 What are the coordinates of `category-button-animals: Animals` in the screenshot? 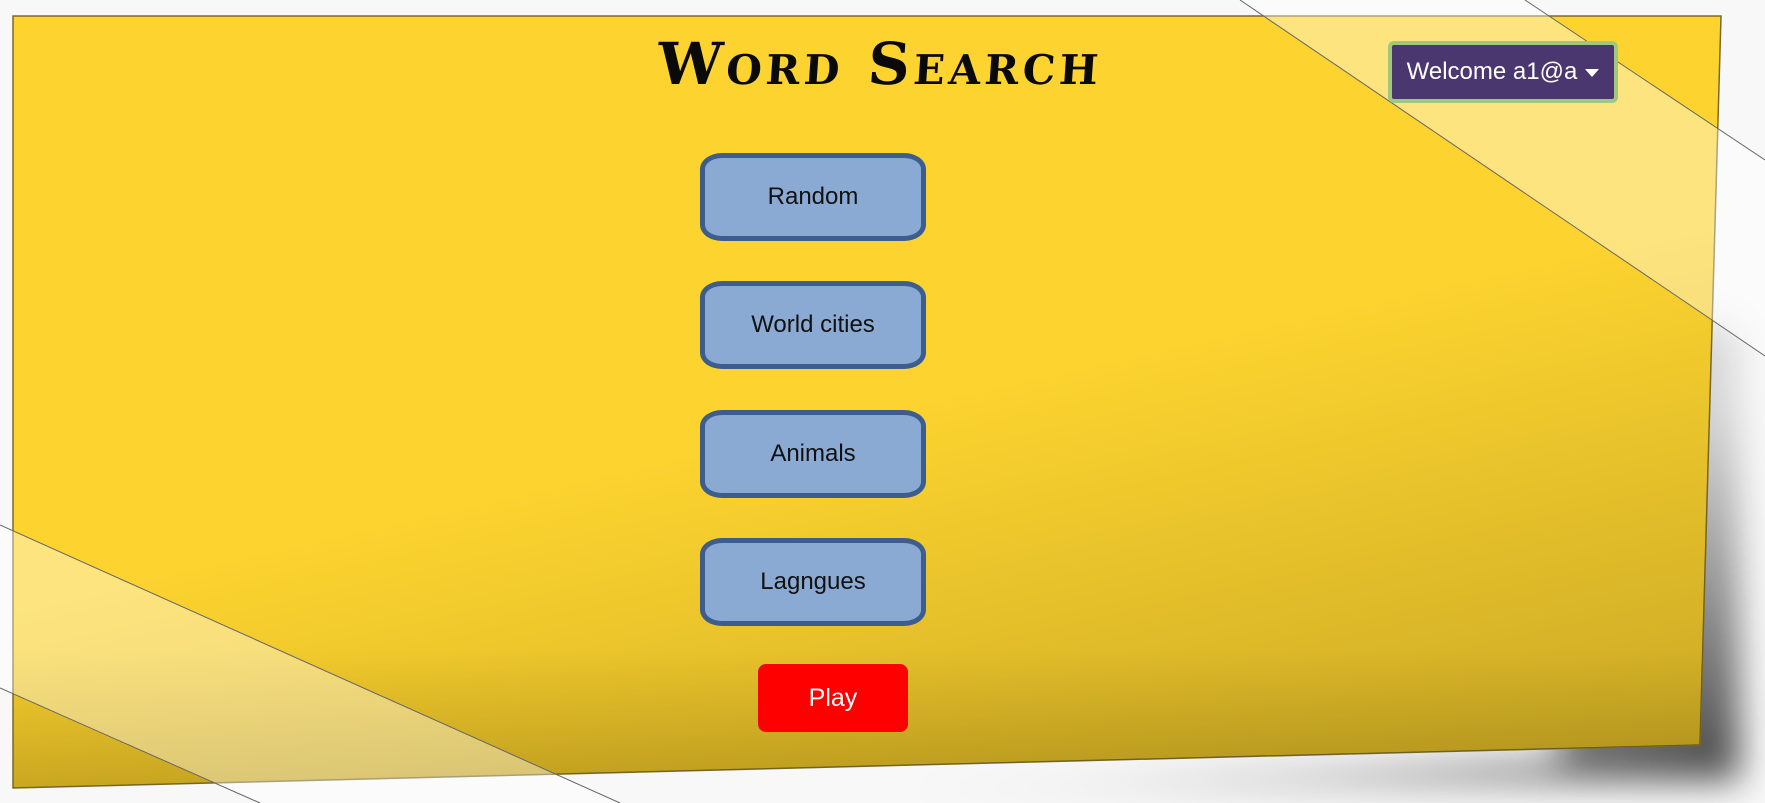 It's located at (813, 454).